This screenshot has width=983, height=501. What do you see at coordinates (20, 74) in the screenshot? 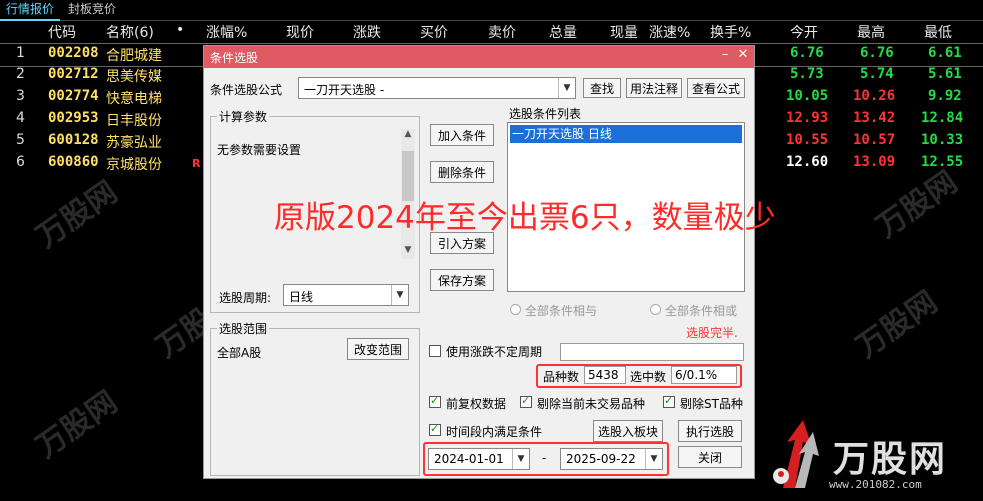
I see `row-index: 2` at bounding box center [20, 74].